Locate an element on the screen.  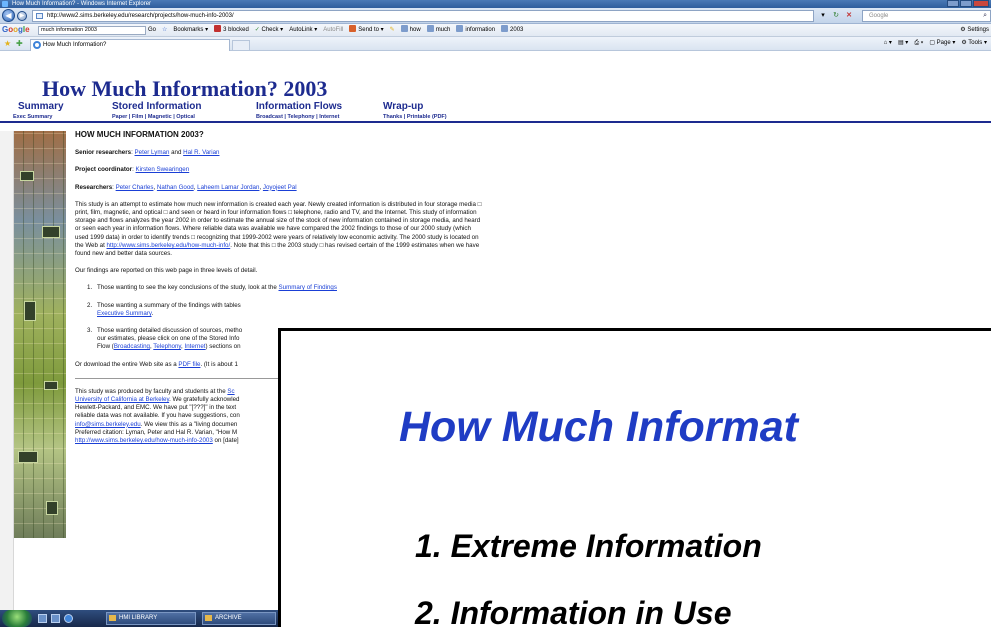
link-hal-varian: Hal R. Varian is located at coordinates (201, 152).